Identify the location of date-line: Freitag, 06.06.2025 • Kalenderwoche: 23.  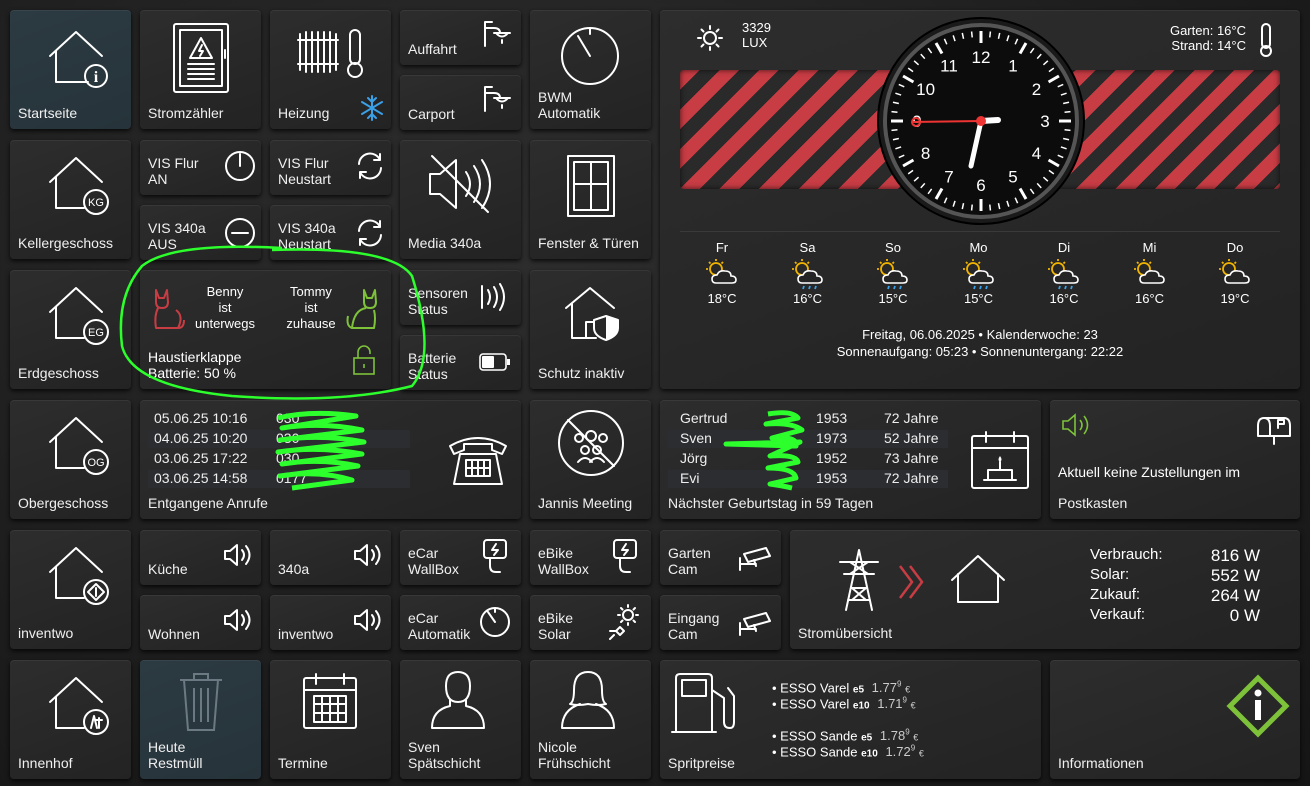
(980, 334).